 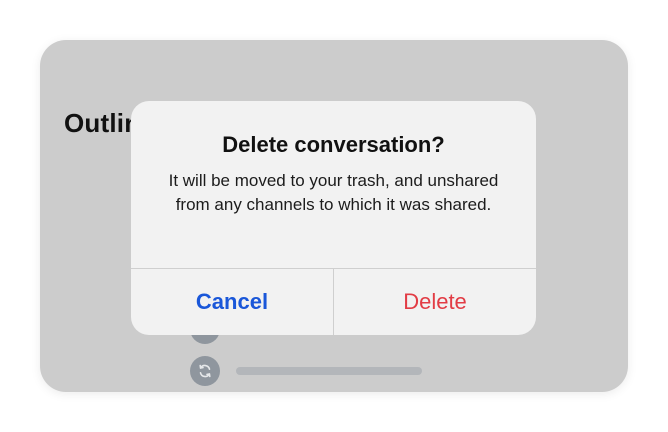 I want to click on refresh-icon, so click(x=205, y=371).